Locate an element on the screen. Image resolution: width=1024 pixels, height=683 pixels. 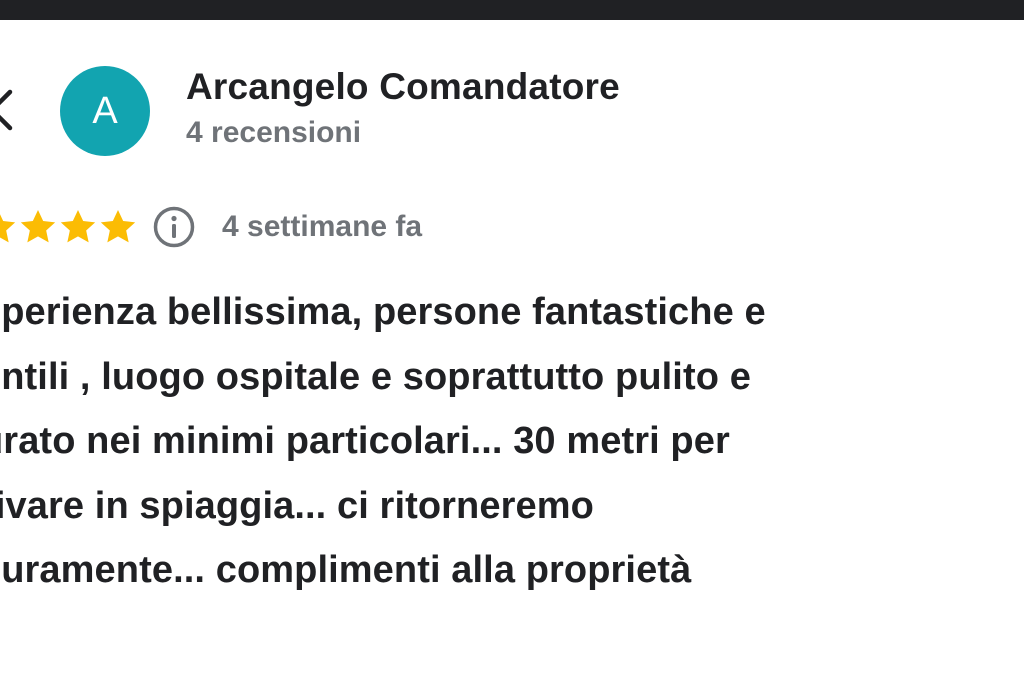
review-count: 4 recensioni is located at coordinates (273, 133).